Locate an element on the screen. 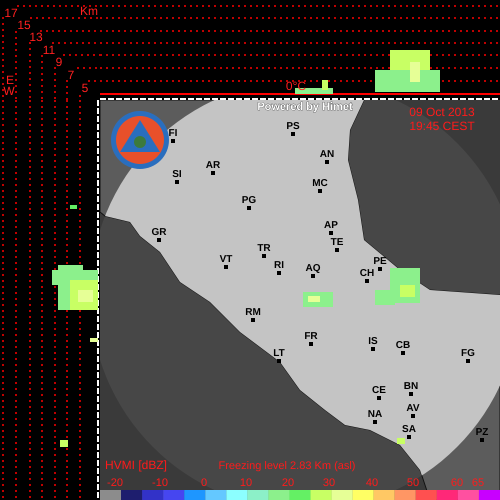 Image resolution: width=500 pixels, height=500 pixels. logo-icon is located at coordinates (140, 140).